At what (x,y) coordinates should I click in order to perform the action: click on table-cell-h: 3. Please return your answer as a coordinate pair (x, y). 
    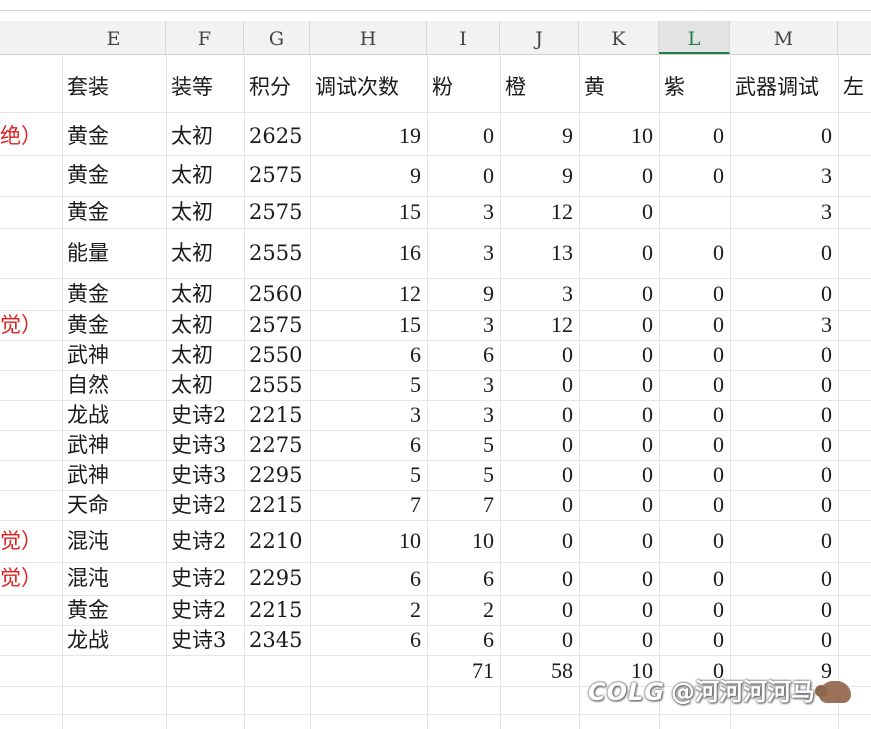
    Looking at the image, I should click on (365, 415).